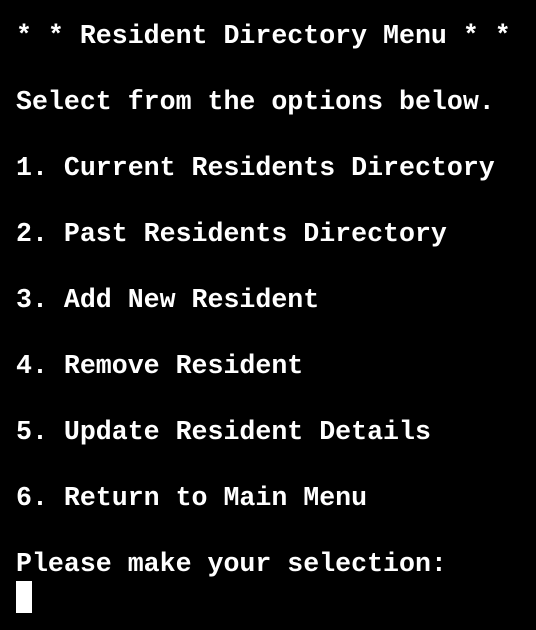  What do you see at coordinates (223, 432) in the screenshot?
I see `menu-option-update-resident: 5. Update Resident Details` at bounding box center [223, 432].